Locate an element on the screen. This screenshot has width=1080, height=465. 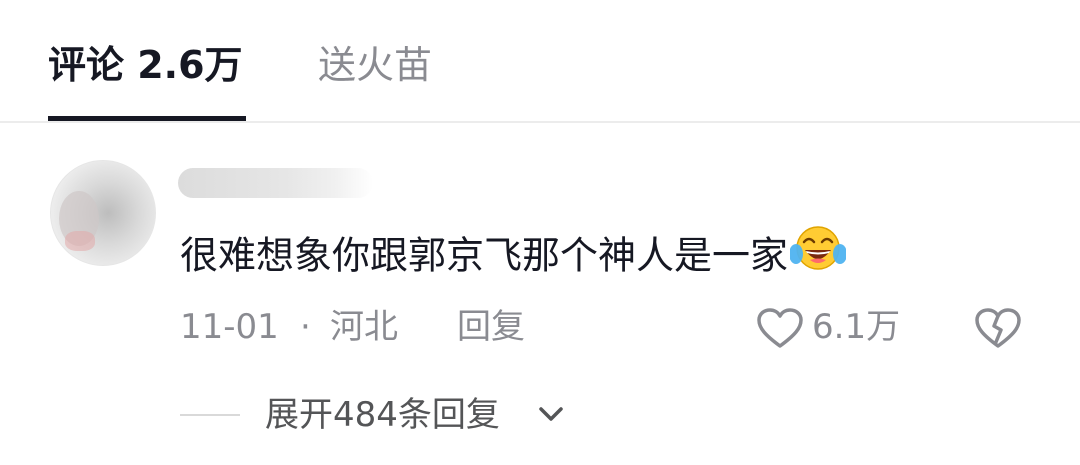
comment-text: 很难想象你跟郭京飞那个神人是一家 is located at coordinates (514, 257).